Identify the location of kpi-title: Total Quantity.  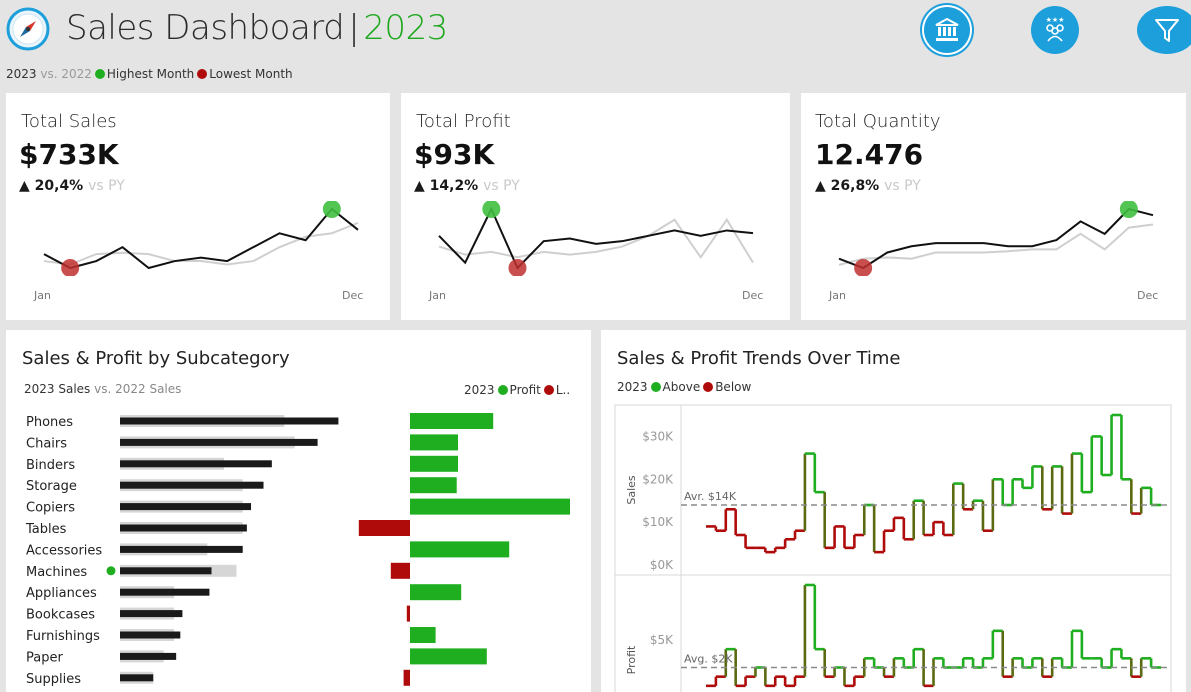
(878, 121).